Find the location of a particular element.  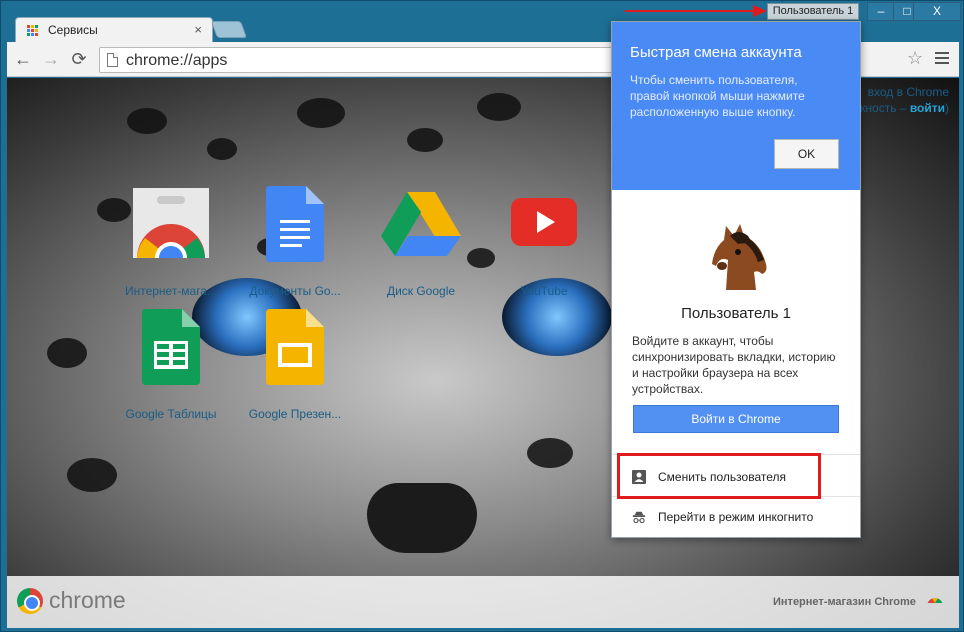

app-youtube: YouTube is located at coordinates (544, 246).